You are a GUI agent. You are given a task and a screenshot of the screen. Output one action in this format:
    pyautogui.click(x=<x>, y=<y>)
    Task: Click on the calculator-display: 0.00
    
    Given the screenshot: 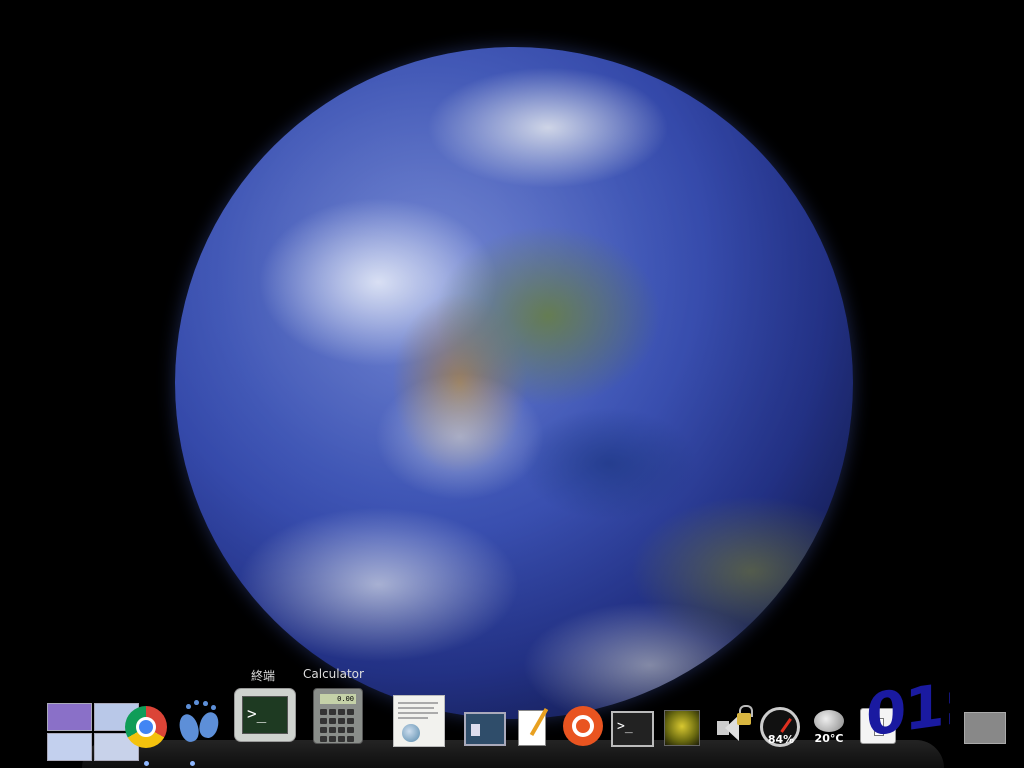 What is the action you would take?
    pyautogui.click(x=338, y=699)
    